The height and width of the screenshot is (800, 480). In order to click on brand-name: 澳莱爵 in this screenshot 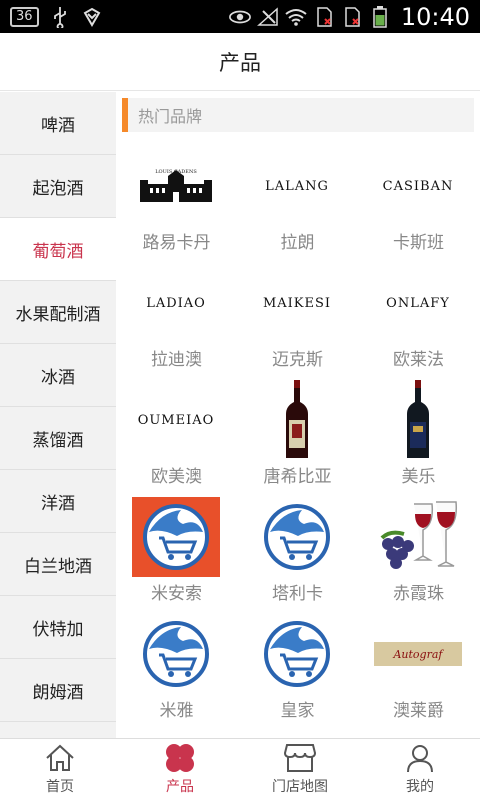, I will do `click(418, 711)`.